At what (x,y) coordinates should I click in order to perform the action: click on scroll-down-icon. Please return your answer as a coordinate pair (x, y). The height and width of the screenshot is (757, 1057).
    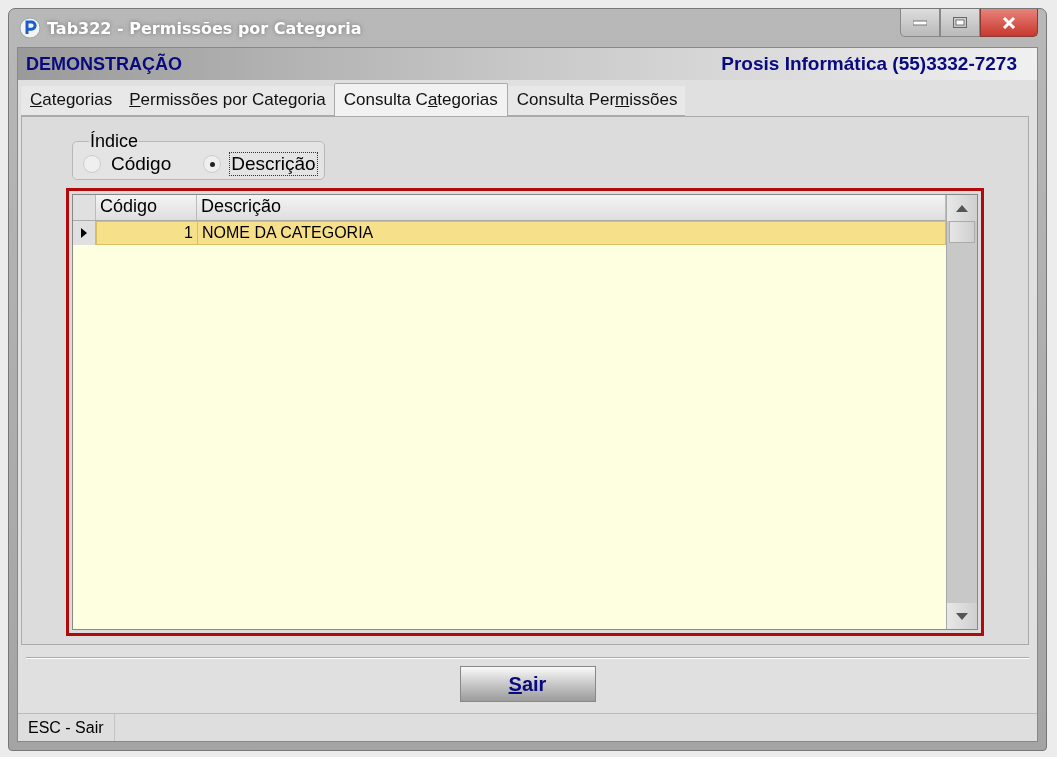
    Looking at the image, I should click on (962, 616).